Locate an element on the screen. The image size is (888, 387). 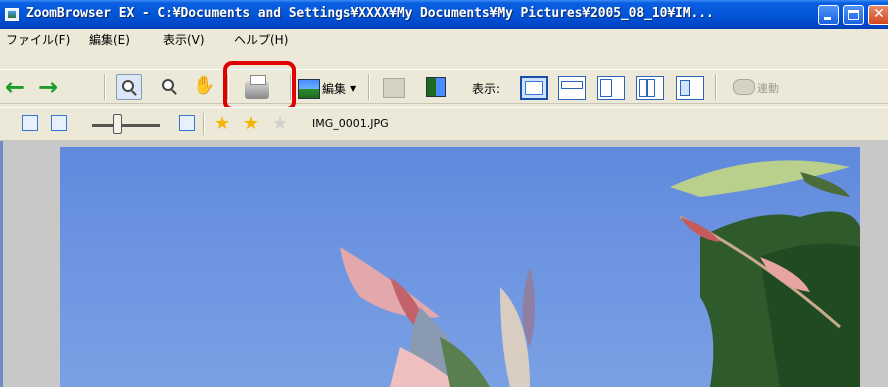
window-border is located at coordinates (1, 264).